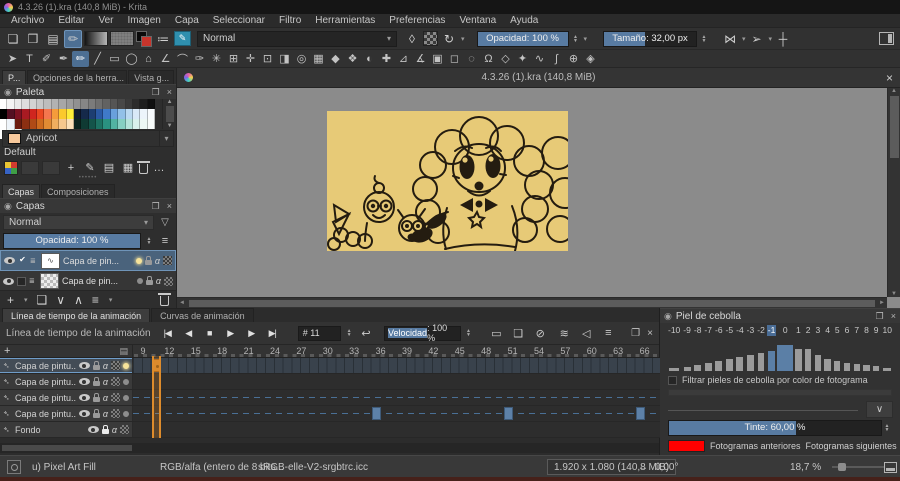 This screenshot has width=900, height=481. What do you see at coordinates (496, 333) in the screenshot?
I see `new-frame-icon: ▭` at bounding box center [496, 333].